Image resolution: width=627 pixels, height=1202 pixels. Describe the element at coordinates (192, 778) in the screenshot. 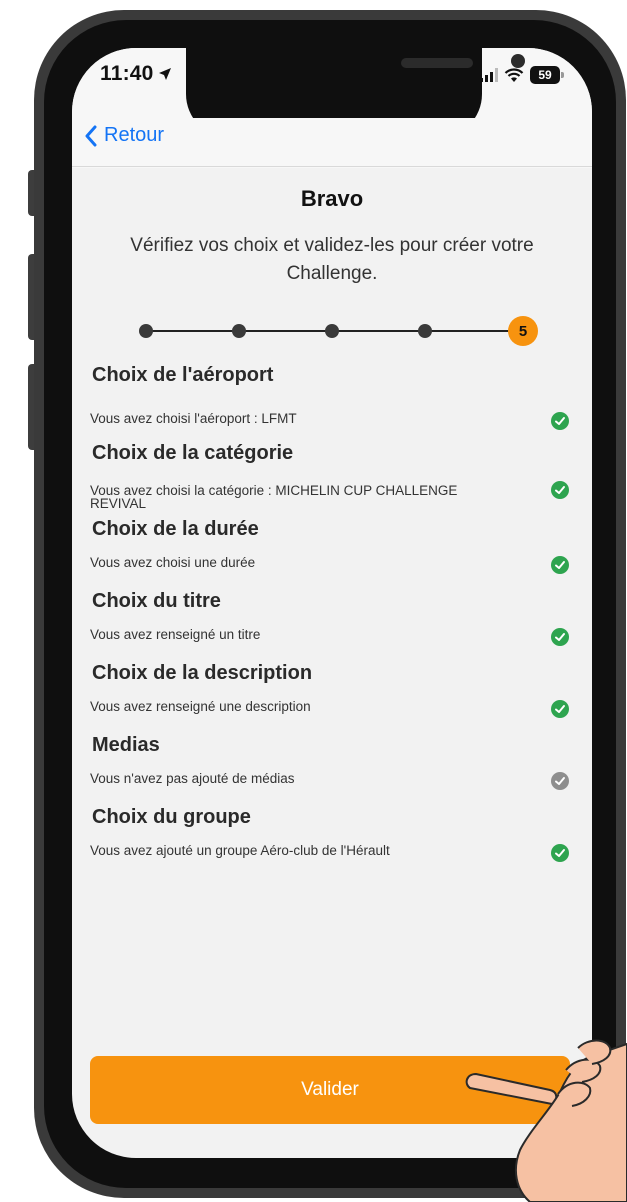

I see `section-description: Vous n'avez pas ajouté de médias` at that location.